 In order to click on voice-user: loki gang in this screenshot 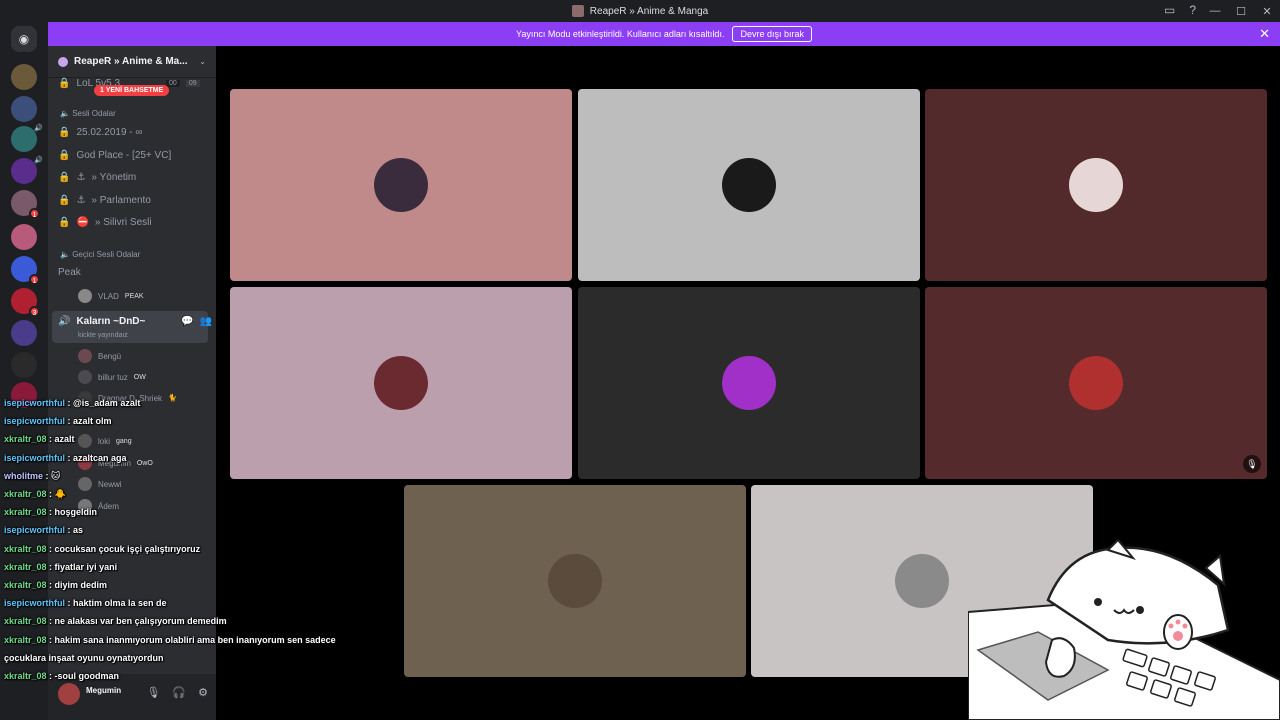, I will do `click(105, 441)`.